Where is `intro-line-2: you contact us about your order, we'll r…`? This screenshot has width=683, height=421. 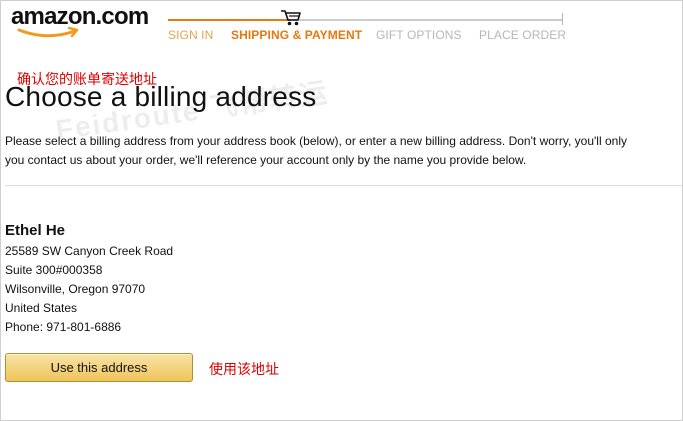 intro-line-2: you contact us about your order, we'll r… is located at coordinates (266, 160).